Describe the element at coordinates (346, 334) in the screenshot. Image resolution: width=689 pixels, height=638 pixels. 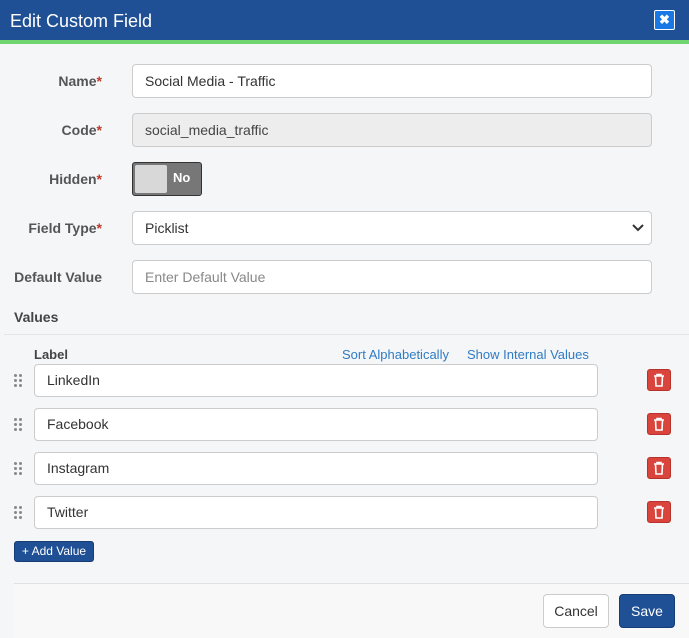
I see `values-divider` at that location.